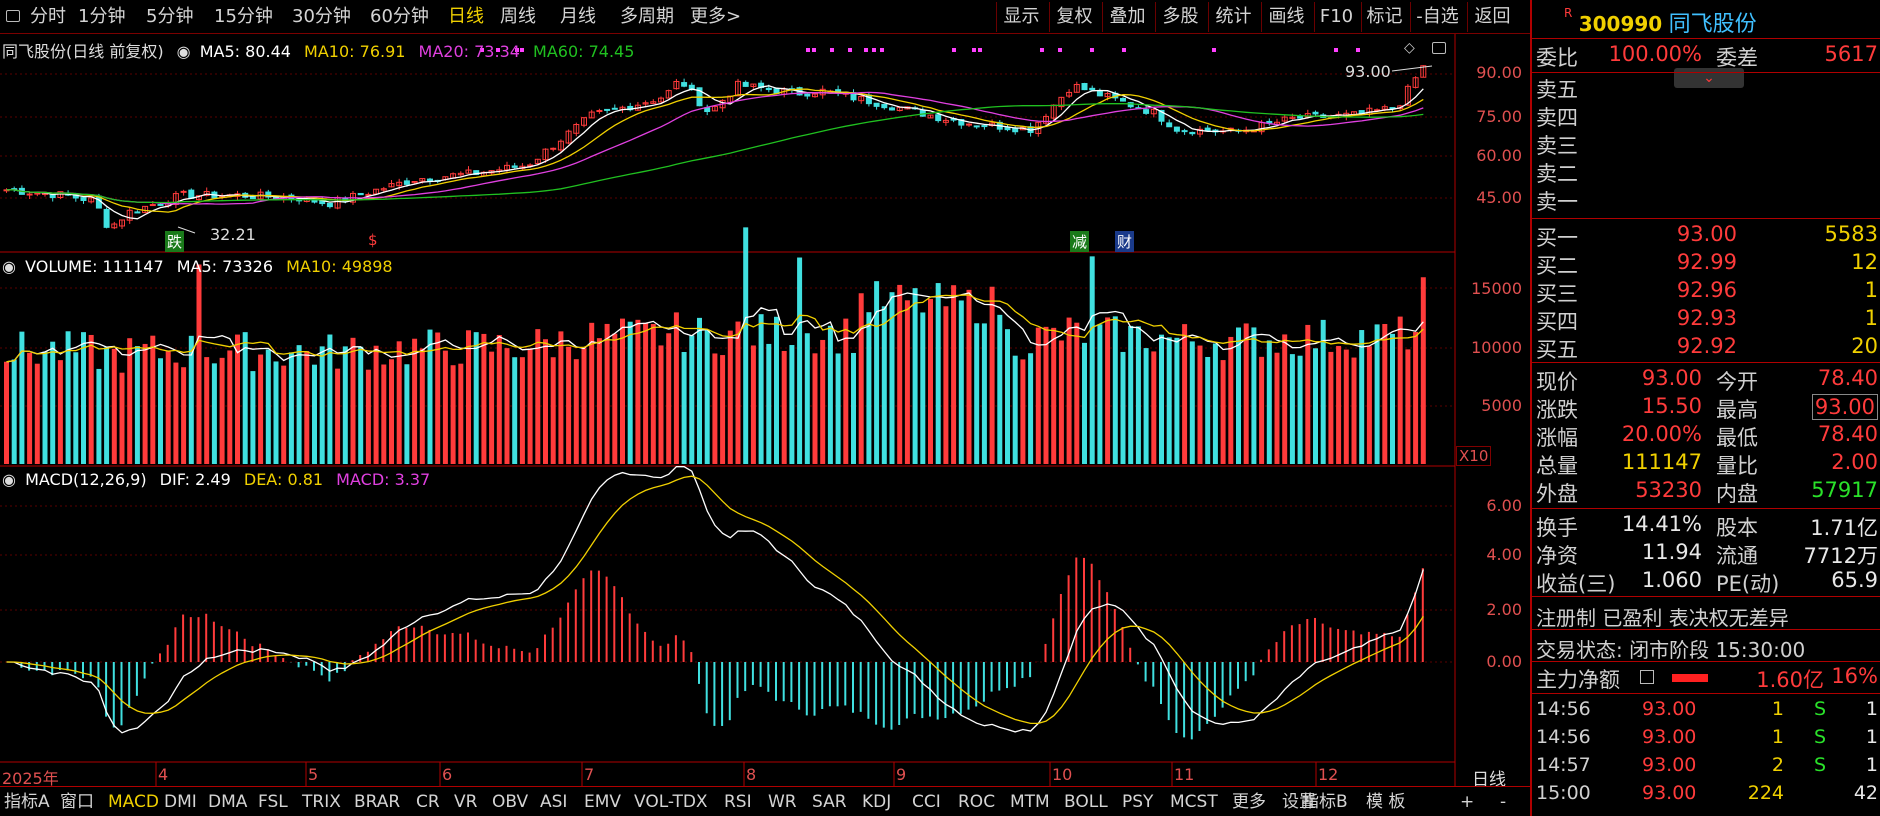 The width and height of the screenshot is (1880, 816). I want to click on bid-row: 买四 92.93 1, so click(1706, 320).